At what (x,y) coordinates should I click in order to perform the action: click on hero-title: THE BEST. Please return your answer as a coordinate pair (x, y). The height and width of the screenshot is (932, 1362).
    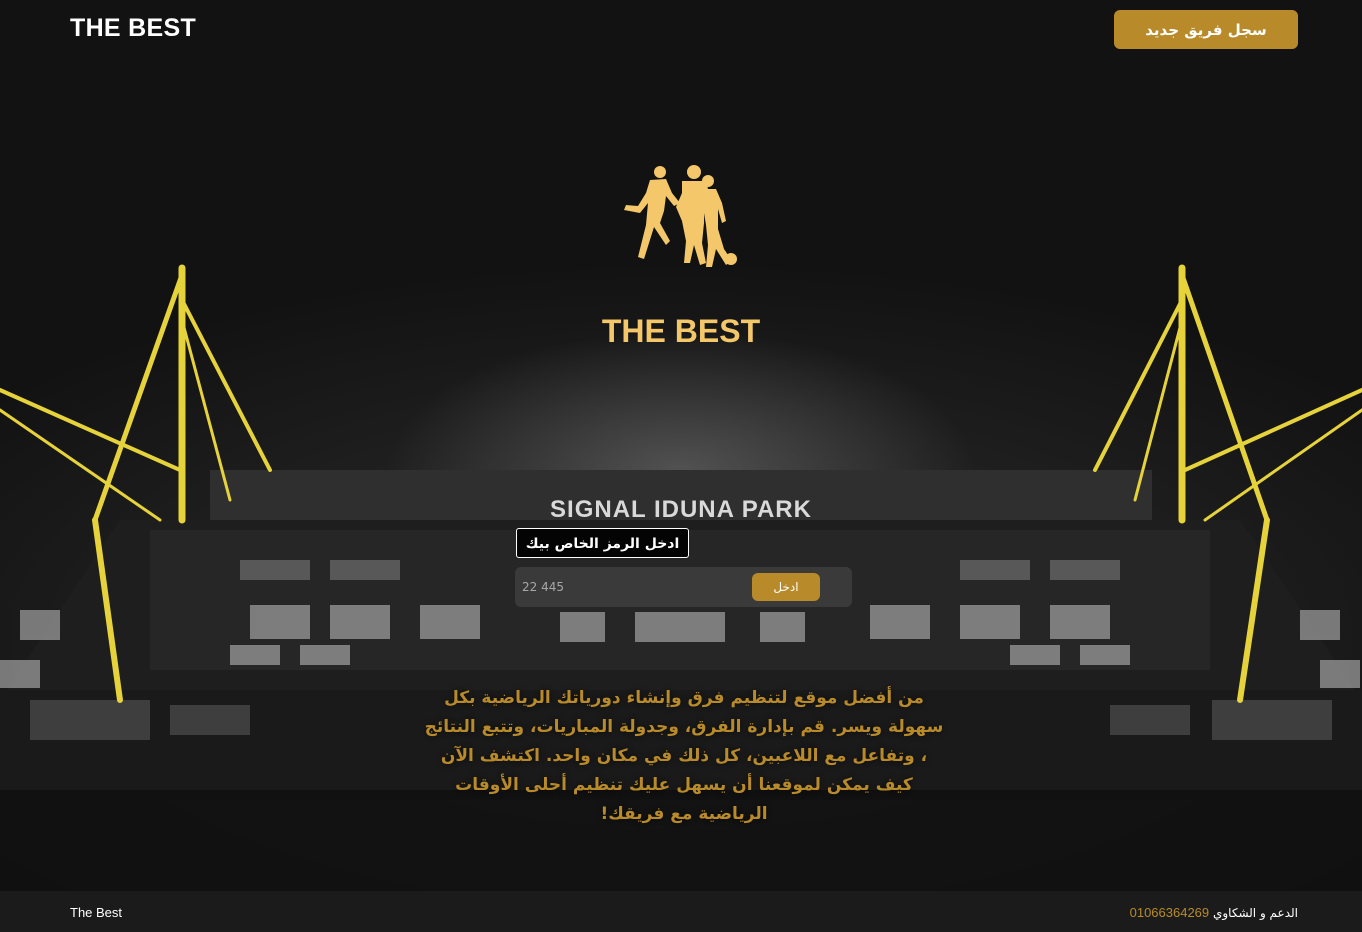
    Looking at the image, I should click on (681, 331).